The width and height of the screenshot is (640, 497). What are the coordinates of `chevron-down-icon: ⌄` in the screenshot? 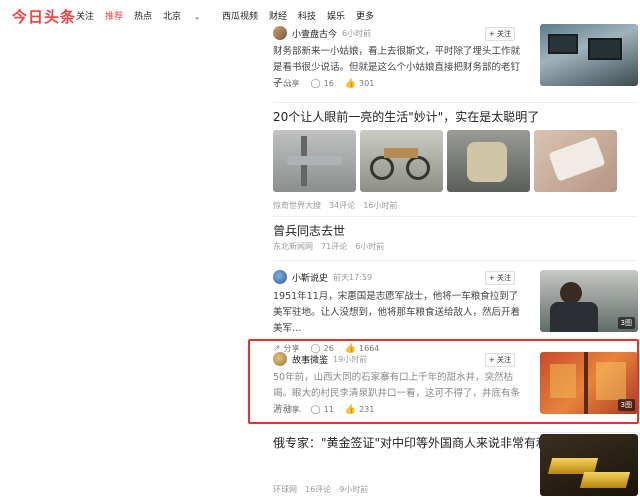 It's located at (197, 17).